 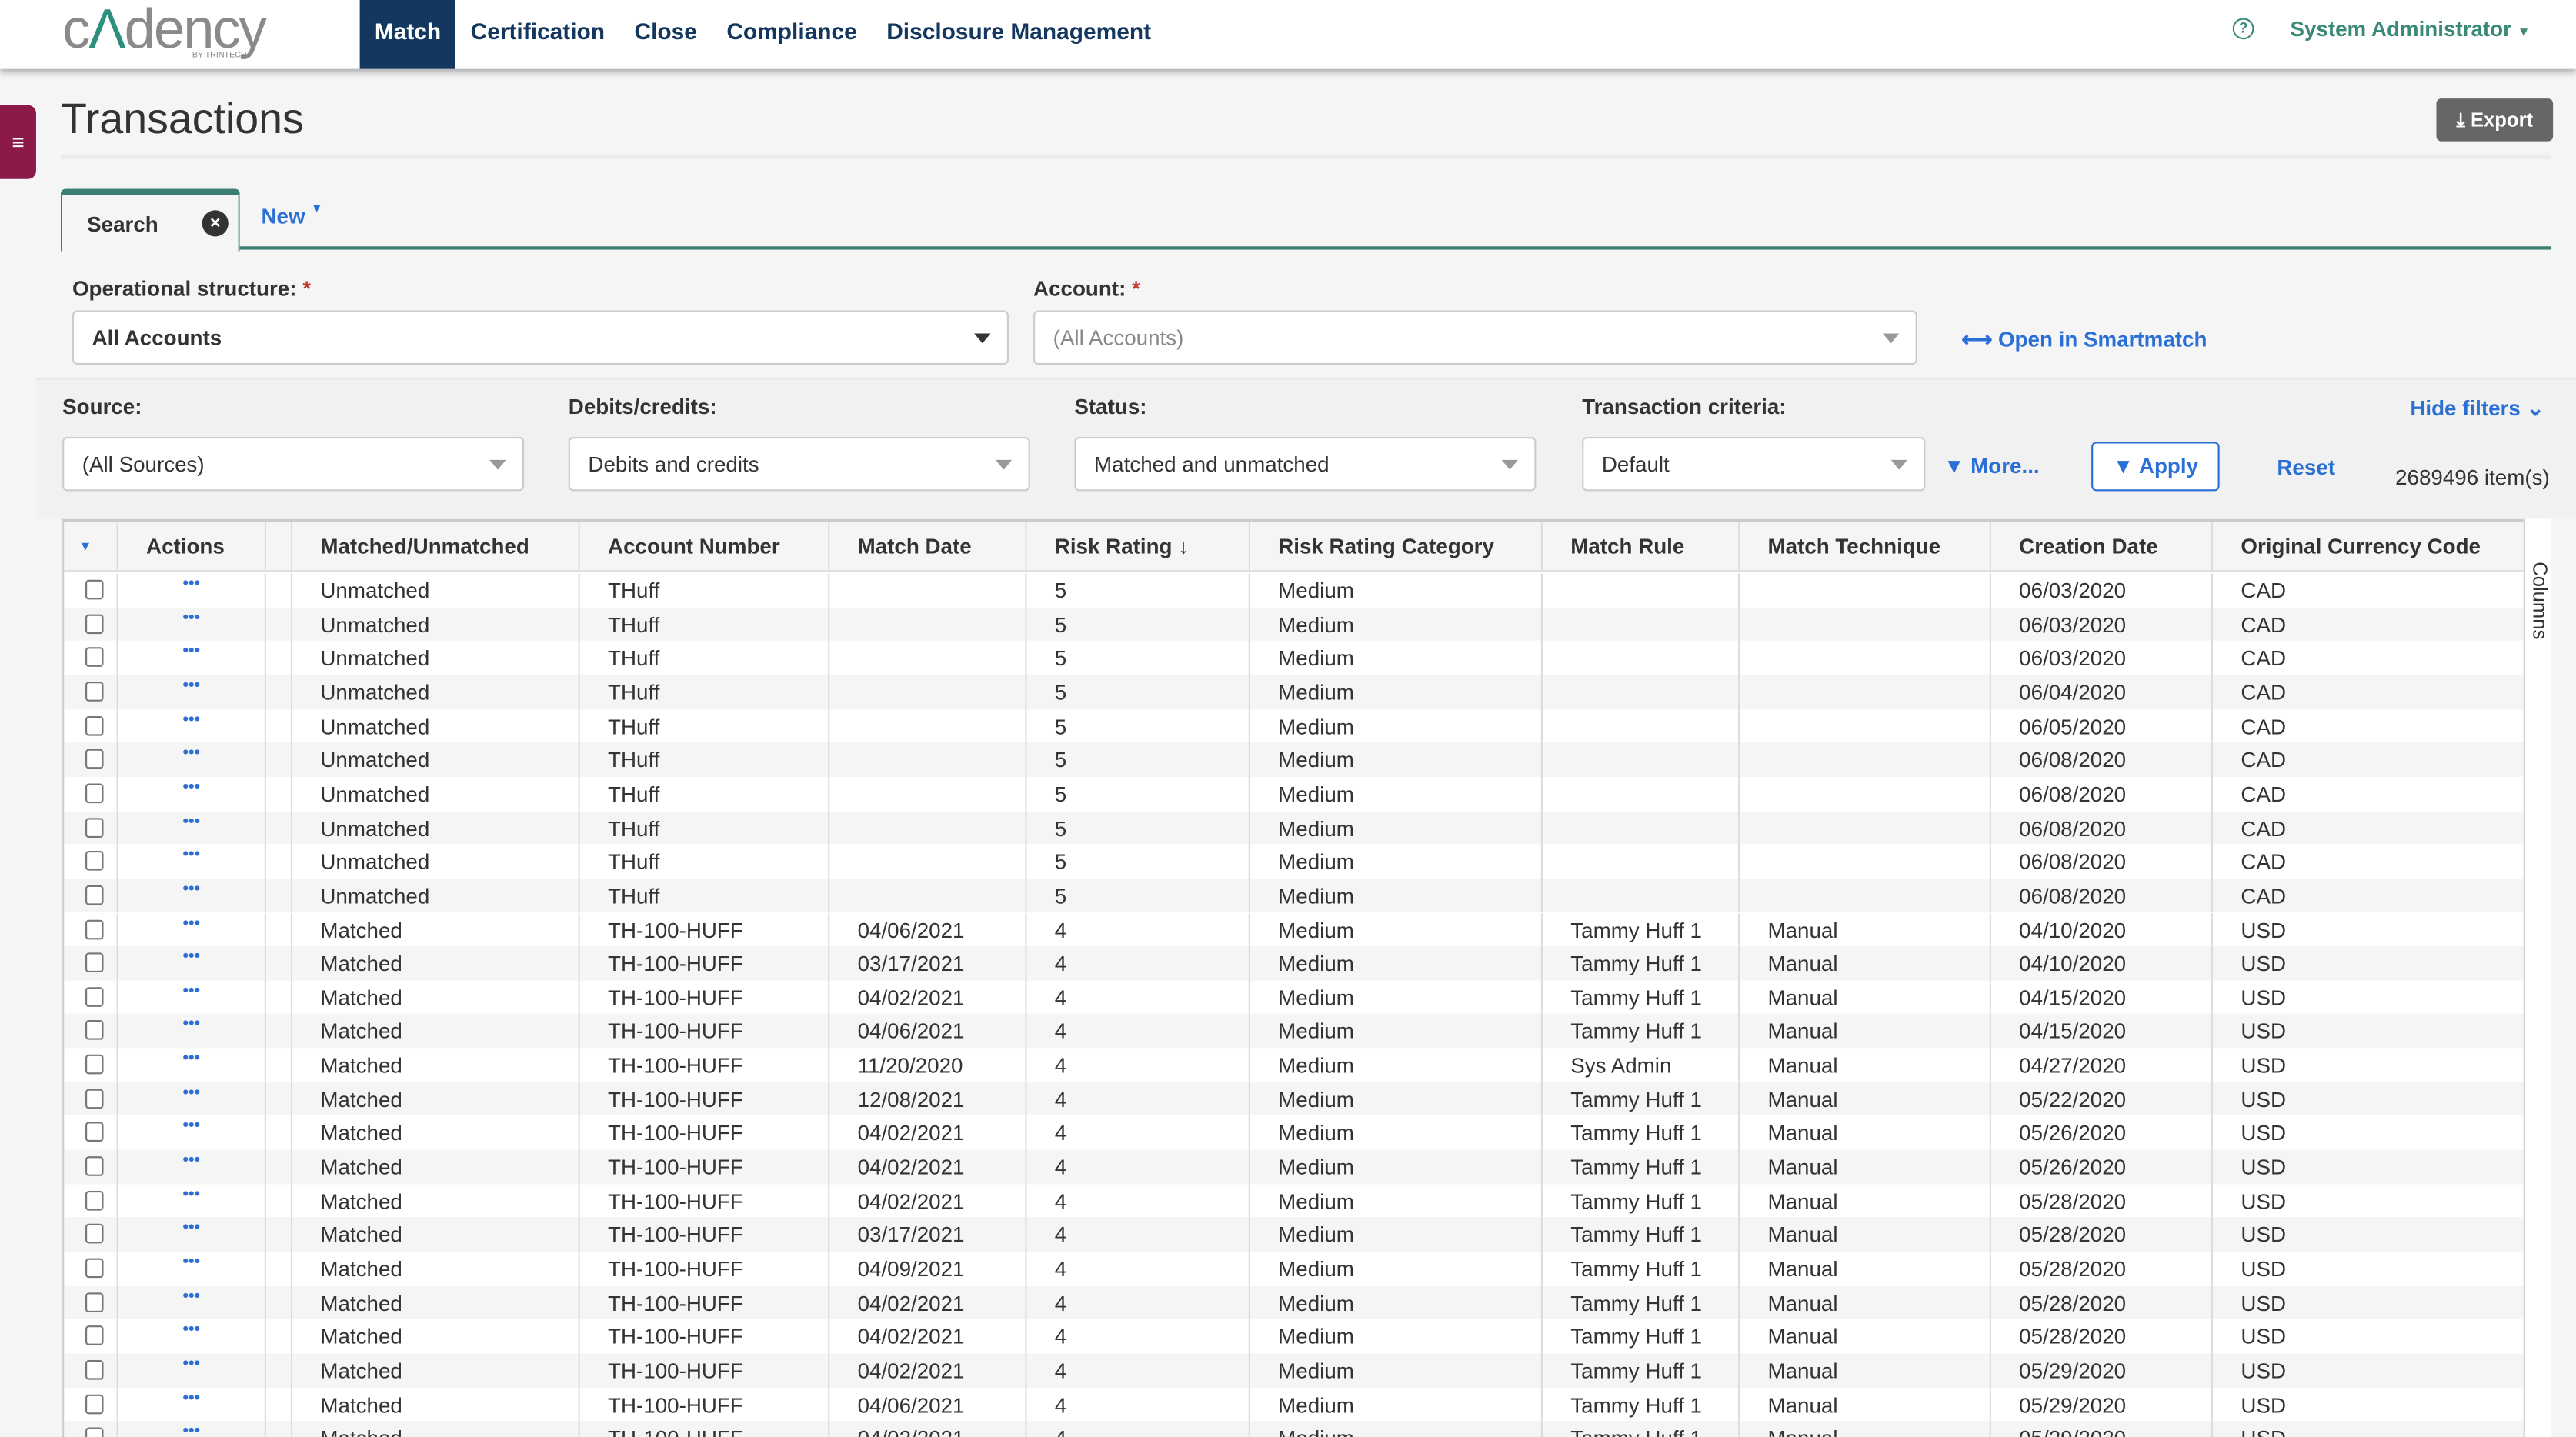 What do you see at coordinates (2155, 467) in the screenshot?
I see `apply-button: ▼ Apply` at bounding box center [2155, 467].